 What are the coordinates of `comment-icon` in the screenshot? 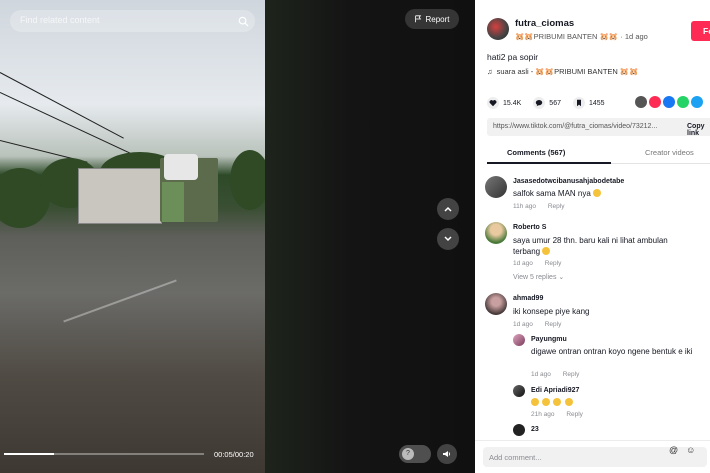 It's located at (539, 103).